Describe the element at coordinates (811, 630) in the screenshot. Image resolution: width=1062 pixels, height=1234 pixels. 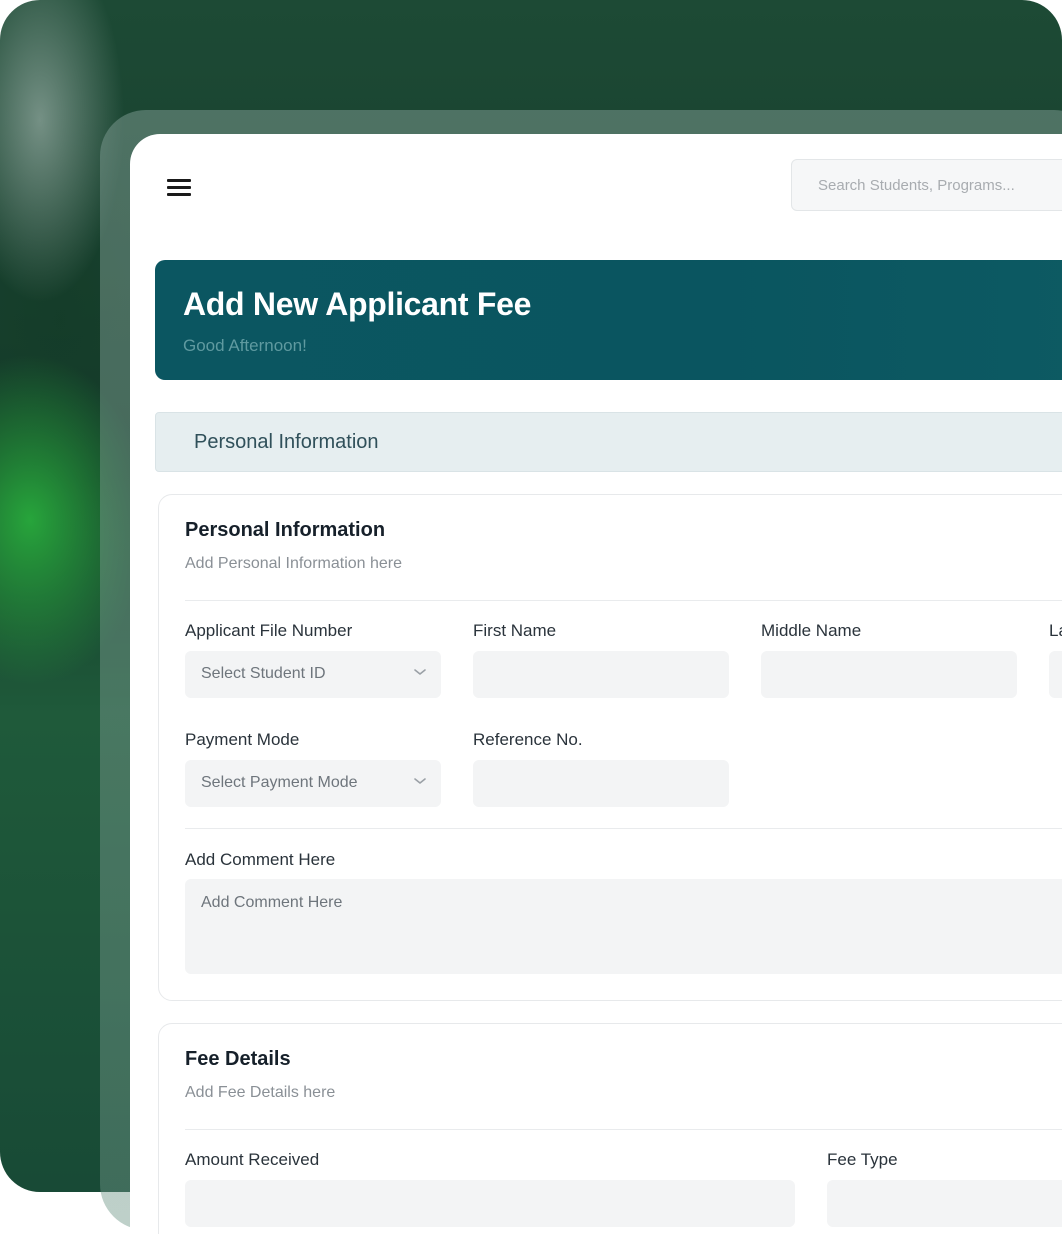
I see `middle-name-label: Middle Name` at that location.